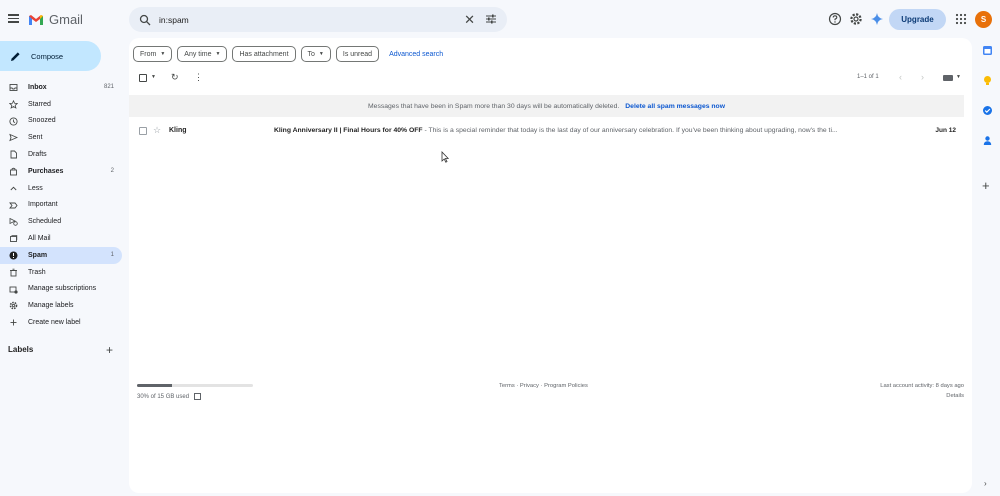 This screenshot has height=496, width=1000. What do you see at coordinates (987, 140) in the screenshot?
I see `contacts-icon` at bounding box center [987, 140].